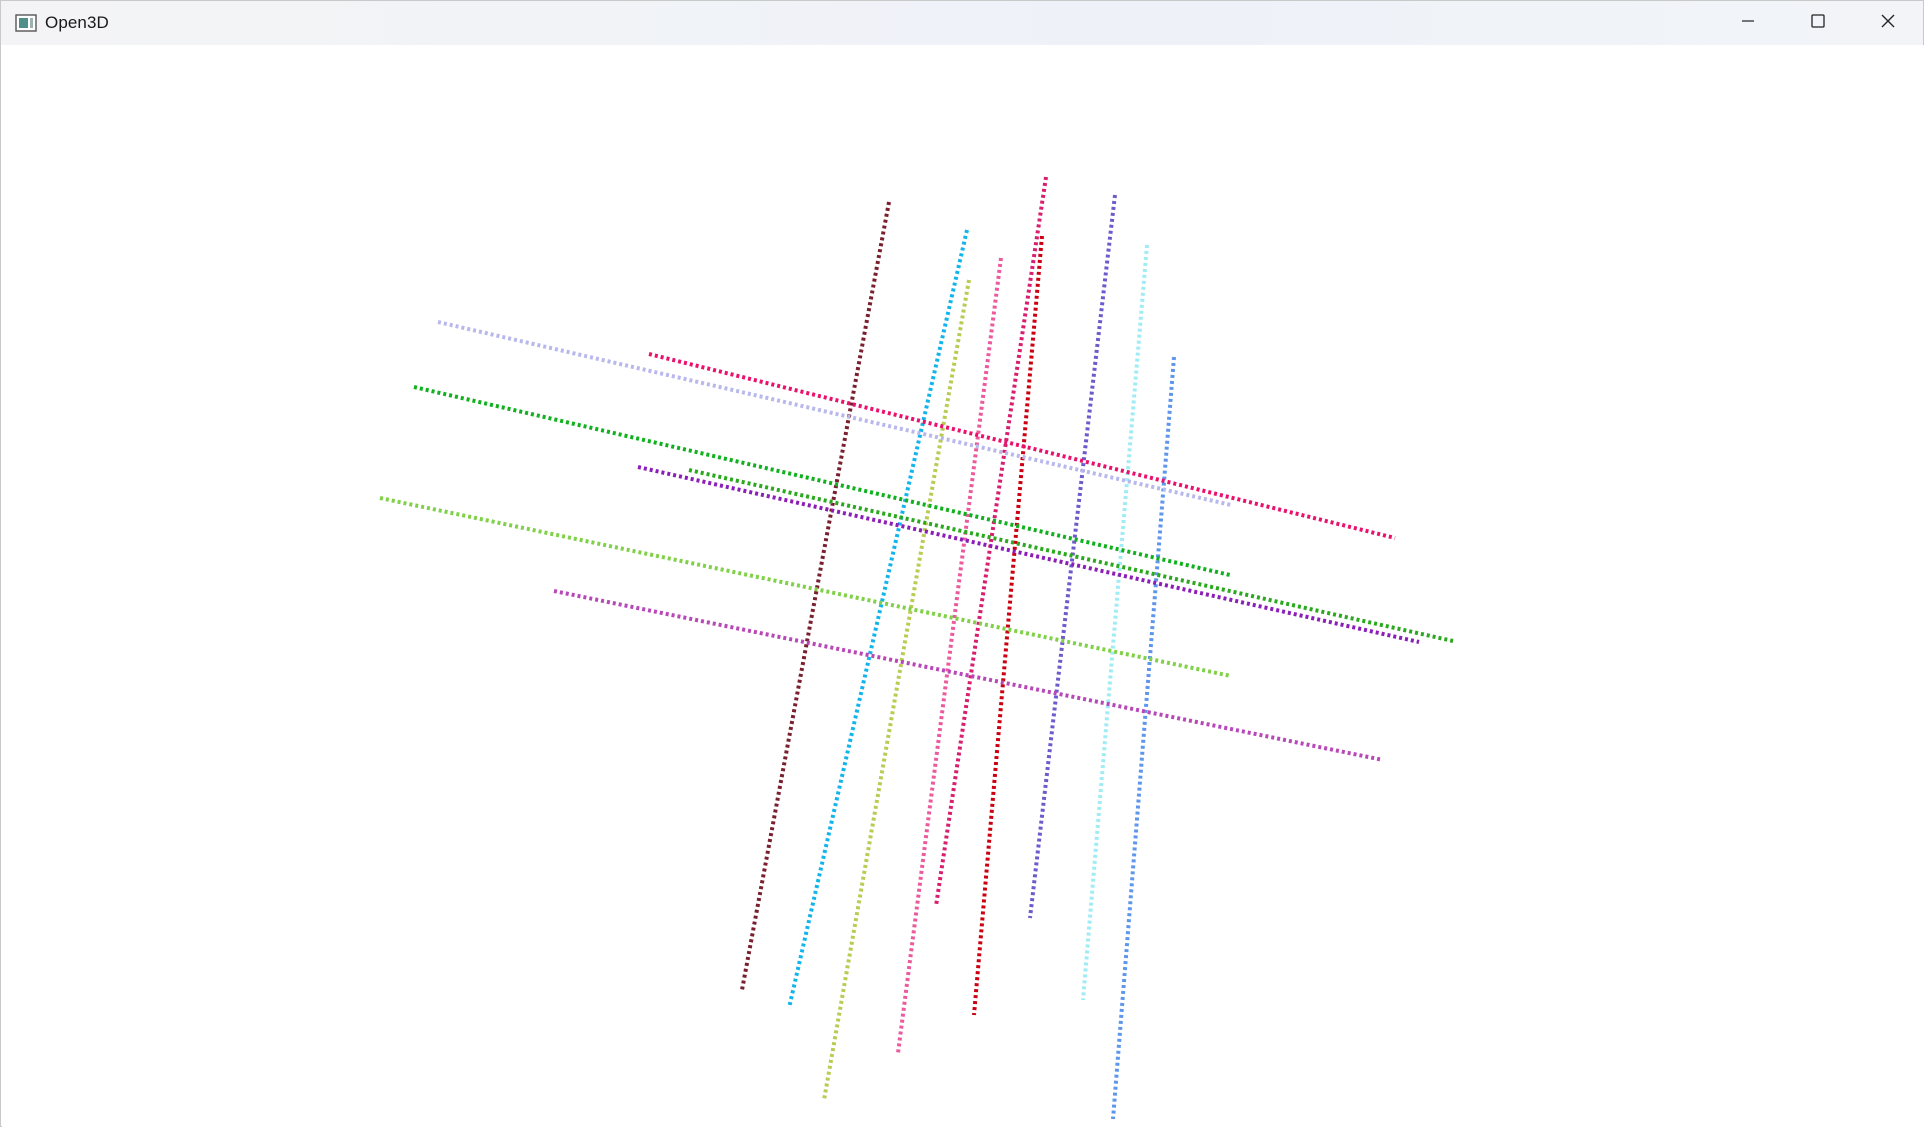 The height and width of the screenshot is (1127, 1924). I want to click on close-button, so click(1888, 23).